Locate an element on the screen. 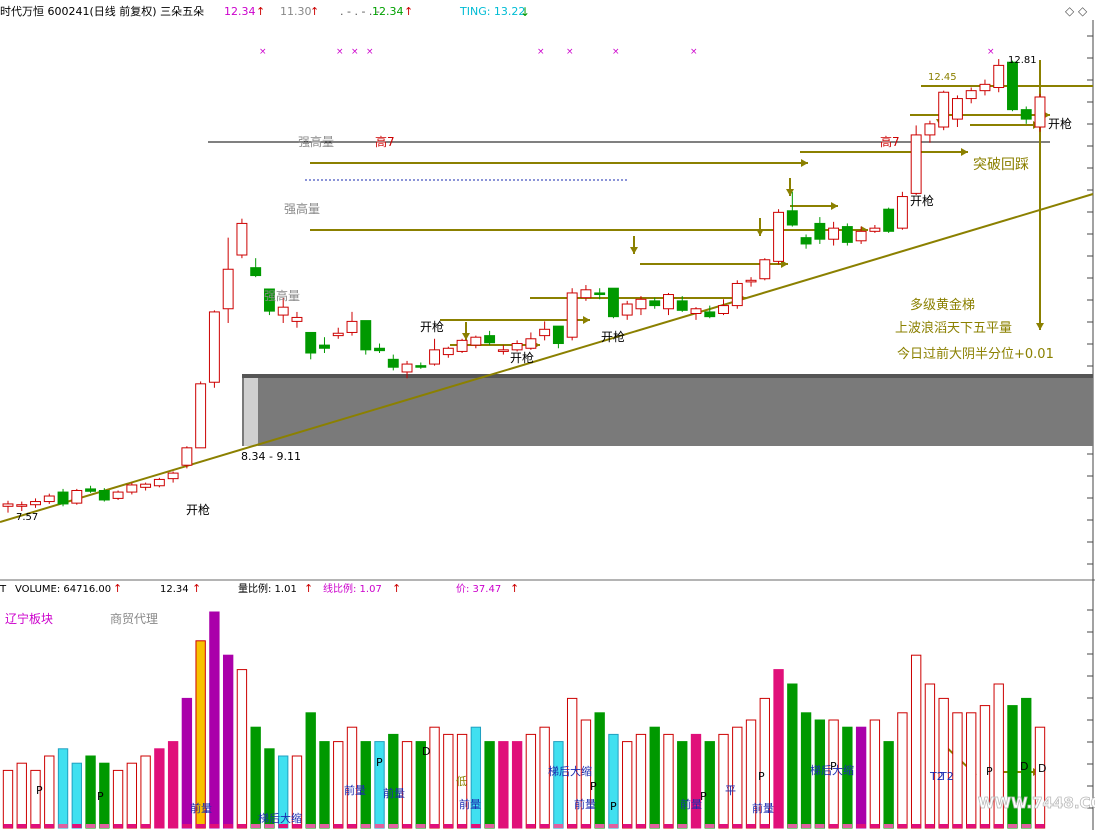  annotation-kaiqiang-3: 开枪 is located at coordinates (522, 357).